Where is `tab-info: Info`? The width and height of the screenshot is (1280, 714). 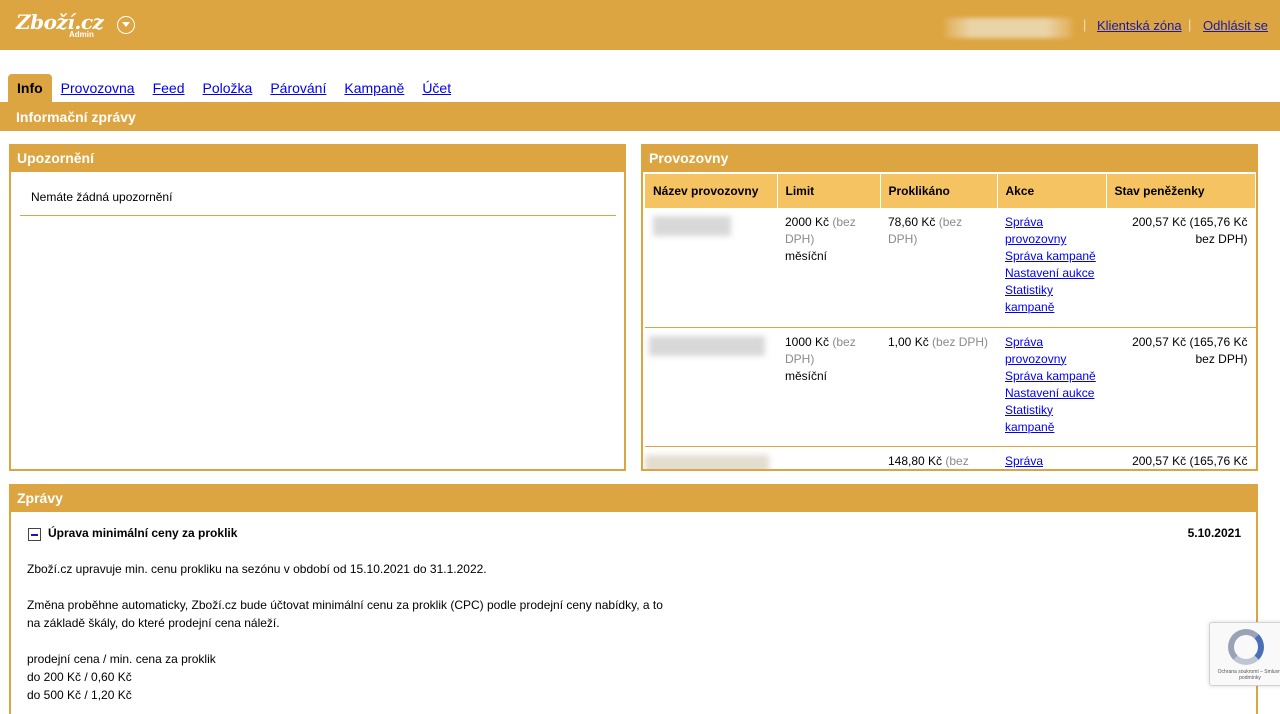 tab-info: Info is located at coordinates (30, 88).